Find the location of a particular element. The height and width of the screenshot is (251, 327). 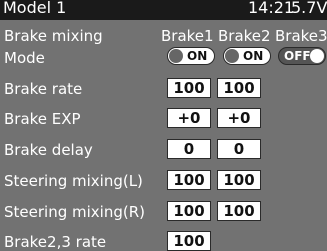

brake1-steering-r-value: 100 is located at coordinates (189, 211).